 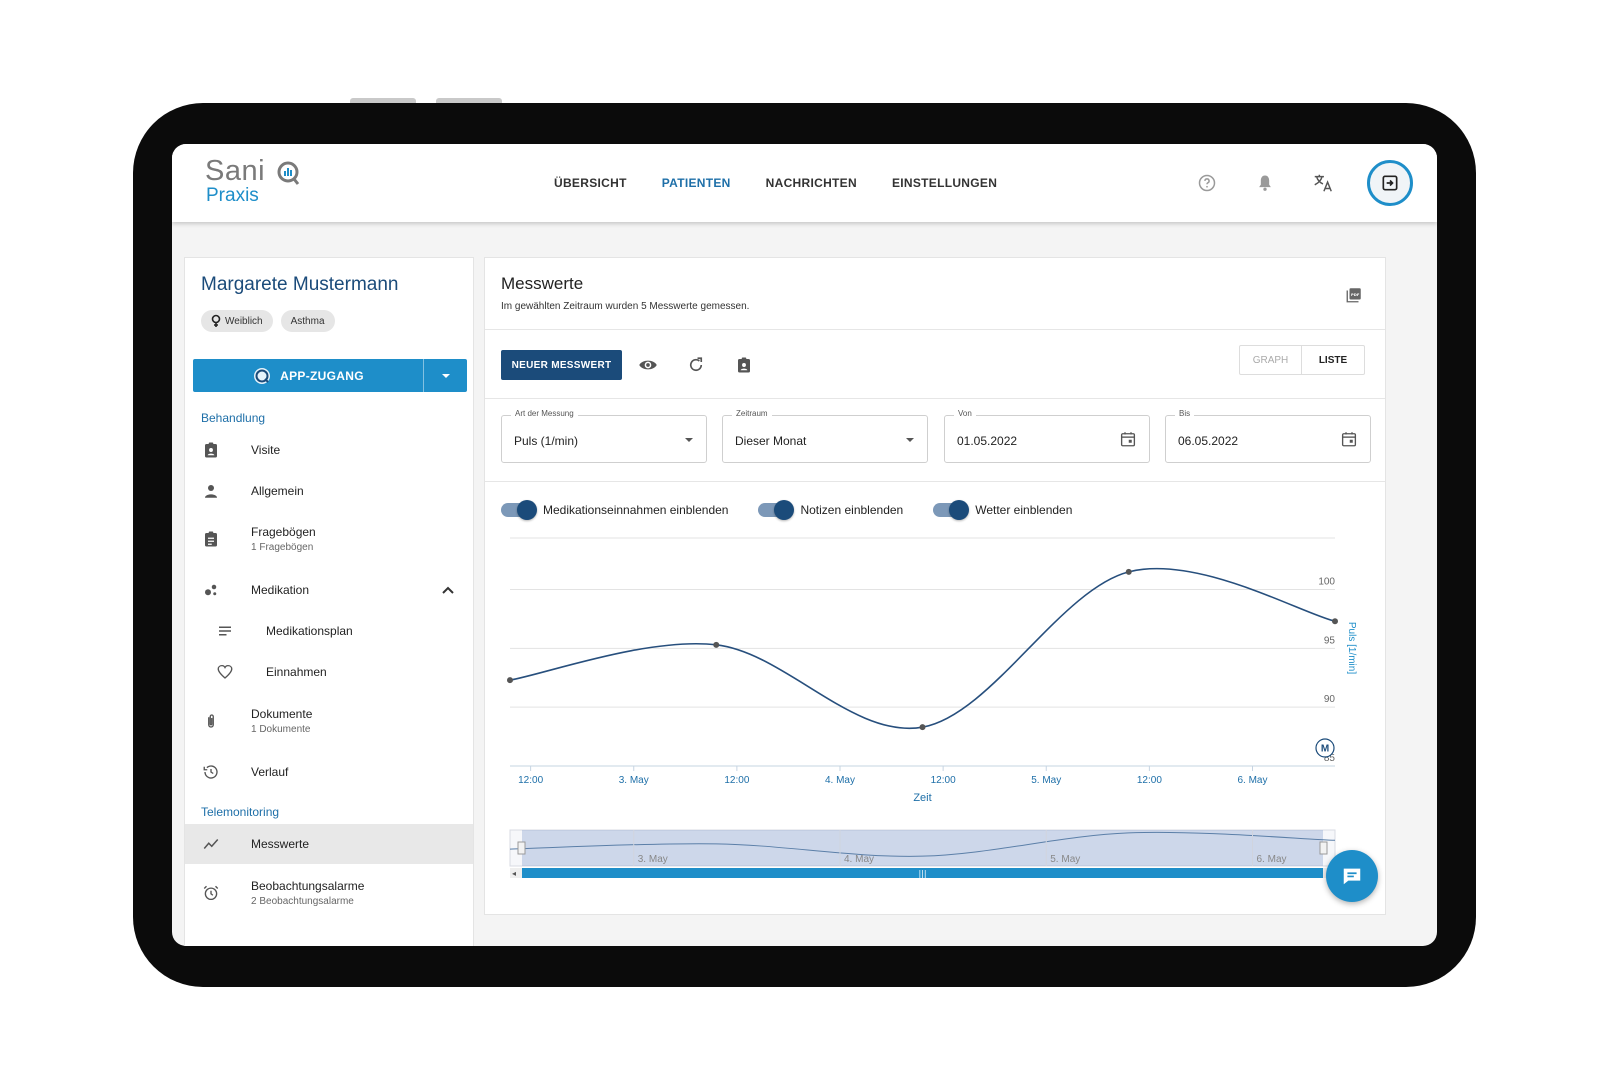 What do you see at coordinates (1065, 859) in the screenshot?
I see `navigator-label: 5. May` at bounding box center [1065, 859].